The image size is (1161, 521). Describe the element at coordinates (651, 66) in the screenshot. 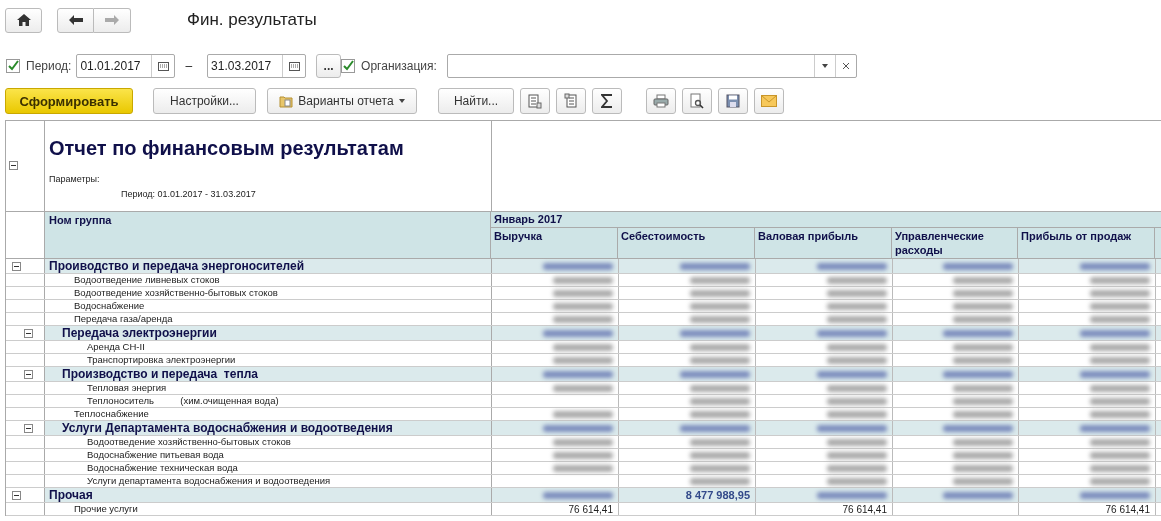

I see `organization-field` at that location.